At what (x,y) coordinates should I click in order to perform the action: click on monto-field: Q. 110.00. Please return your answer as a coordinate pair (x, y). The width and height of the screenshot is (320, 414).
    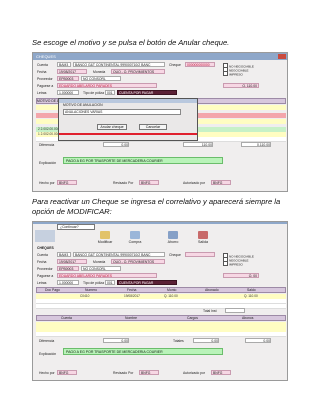
    Looking at the image, I should click on (241, 85).